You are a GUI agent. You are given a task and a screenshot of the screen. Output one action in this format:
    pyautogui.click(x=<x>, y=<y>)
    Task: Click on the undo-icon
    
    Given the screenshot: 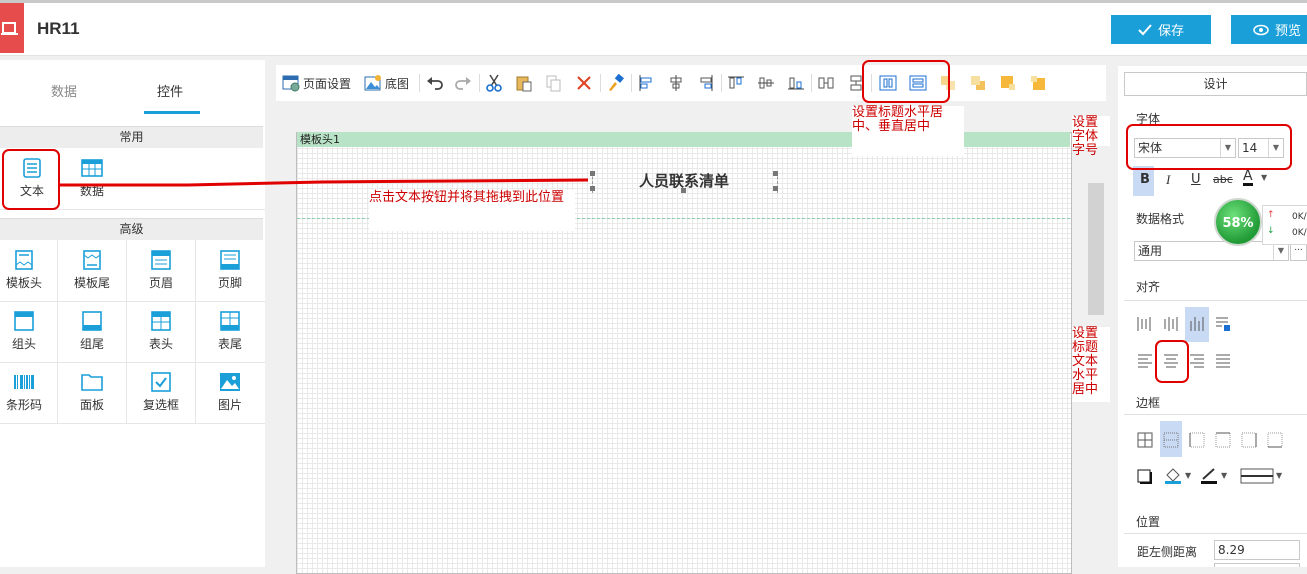 What is the action you would take?
    pyautogui.click(x=435, y=83)
    